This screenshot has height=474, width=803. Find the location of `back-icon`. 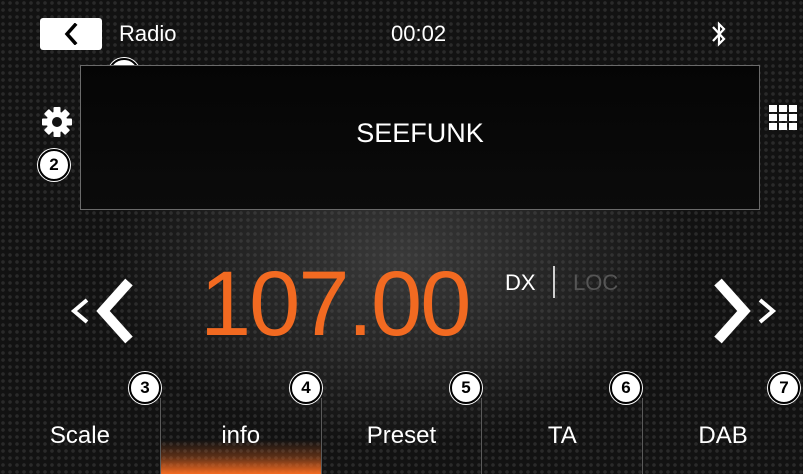

back-icon is located at coordinates (71, 34).